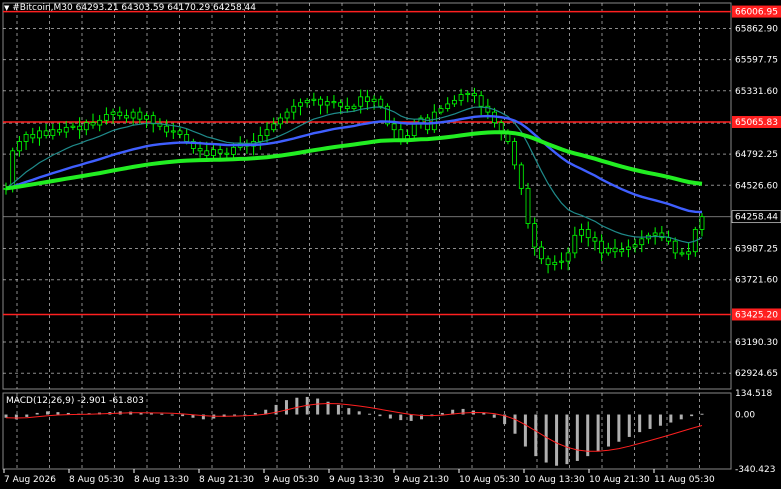 This screenshot has width=781, height=489. What do you see at coordinates (756, 250) in the screenshot?
I see `price-tick-label: 63987.25` at bounding box center [756, 250].